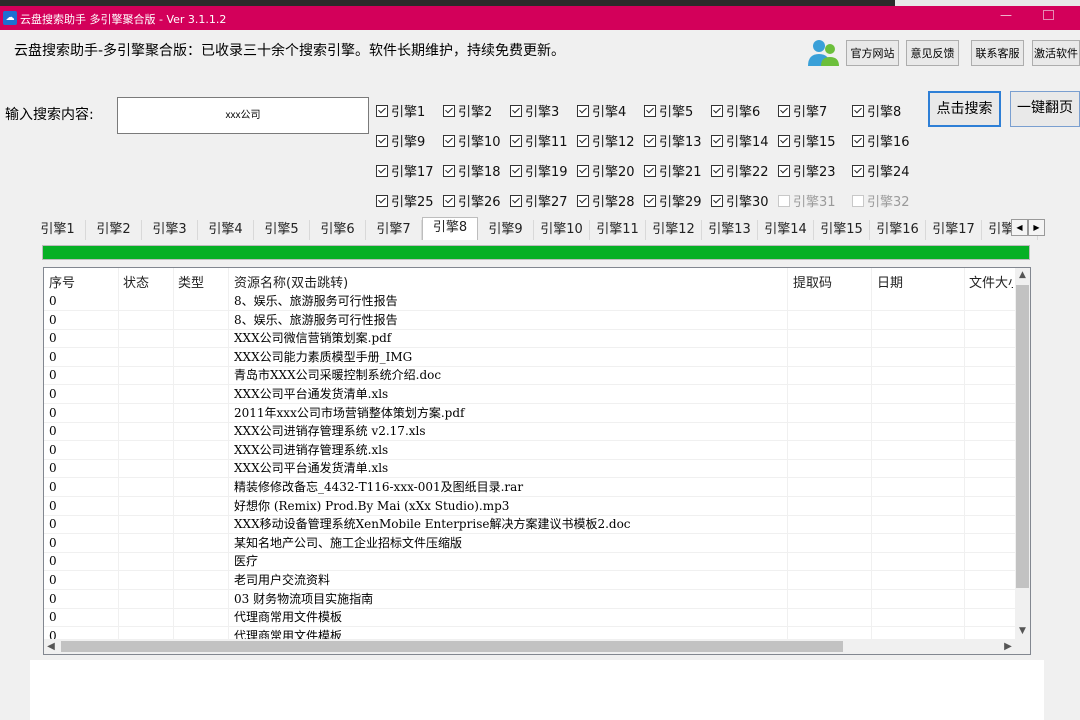 The height and width of the screenshot is (720, 1080). I want to click on column-header-status: 状态, so click(136, 281).